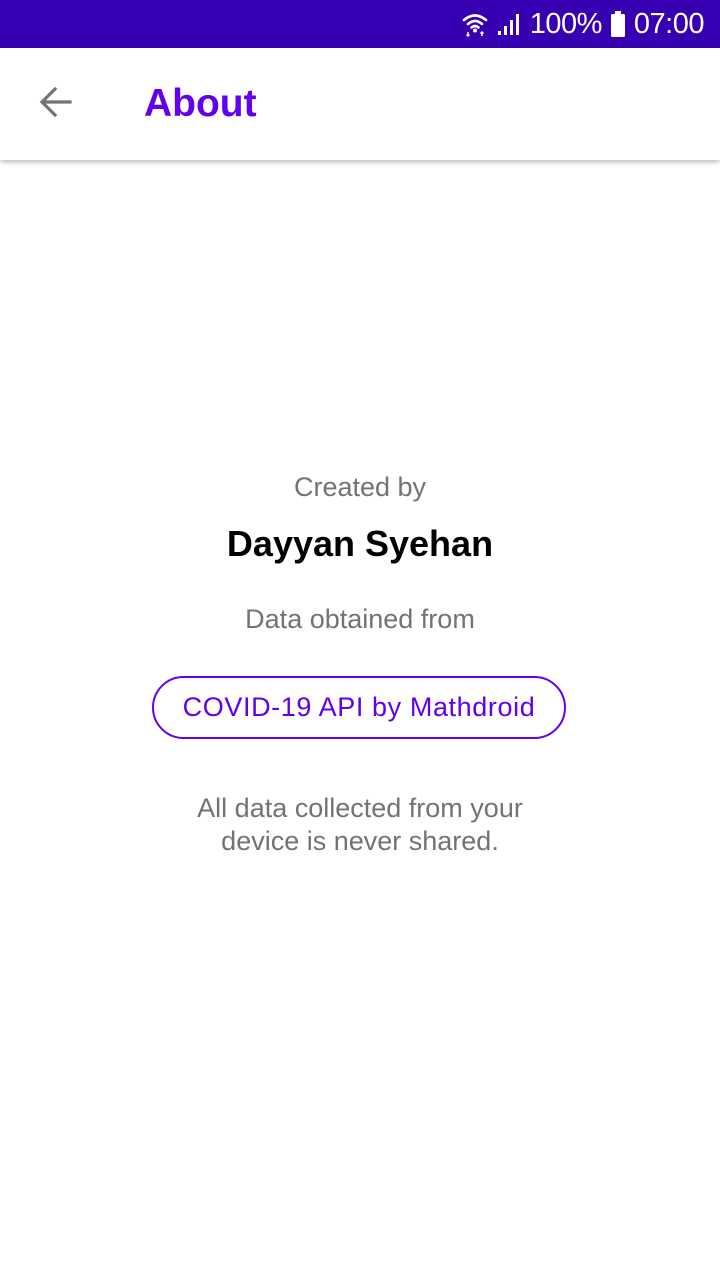 The height and width of the screenshot is (1280, 720). What do you see at coordinates (618, 24) in the screenshot?
I see `battery-icon` at bounding box center [618, 24].